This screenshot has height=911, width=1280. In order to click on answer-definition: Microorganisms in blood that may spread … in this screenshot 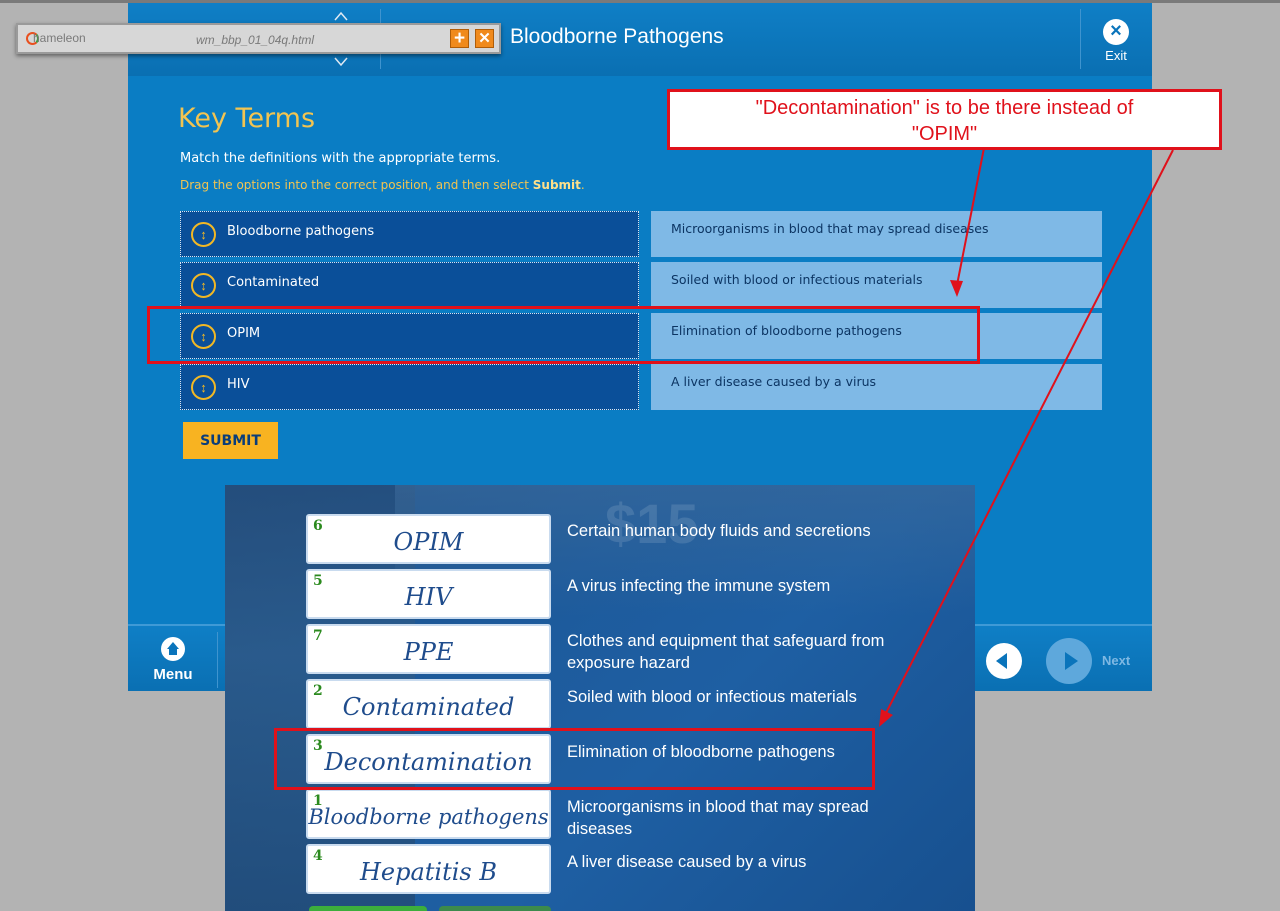, I will do `click(718, 818)`.